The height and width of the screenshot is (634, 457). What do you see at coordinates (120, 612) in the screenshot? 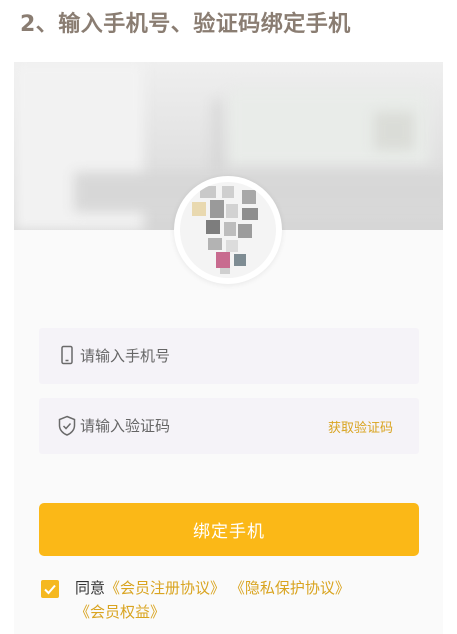
I see `link-member-benefits: 《会员权益》` at bounding box center [120, 612].